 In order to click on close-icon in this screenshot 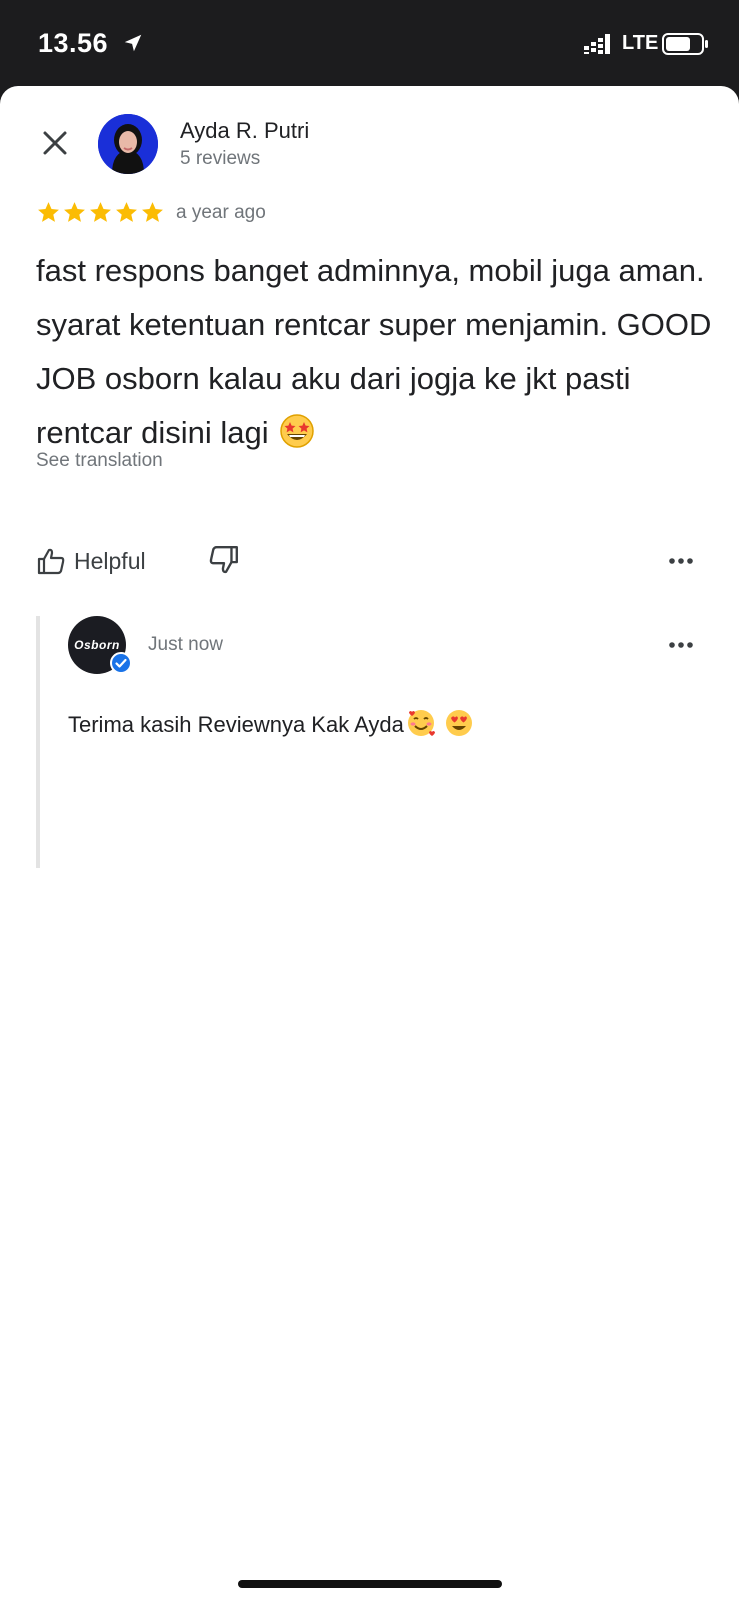, I will do `click(55, 143)`.